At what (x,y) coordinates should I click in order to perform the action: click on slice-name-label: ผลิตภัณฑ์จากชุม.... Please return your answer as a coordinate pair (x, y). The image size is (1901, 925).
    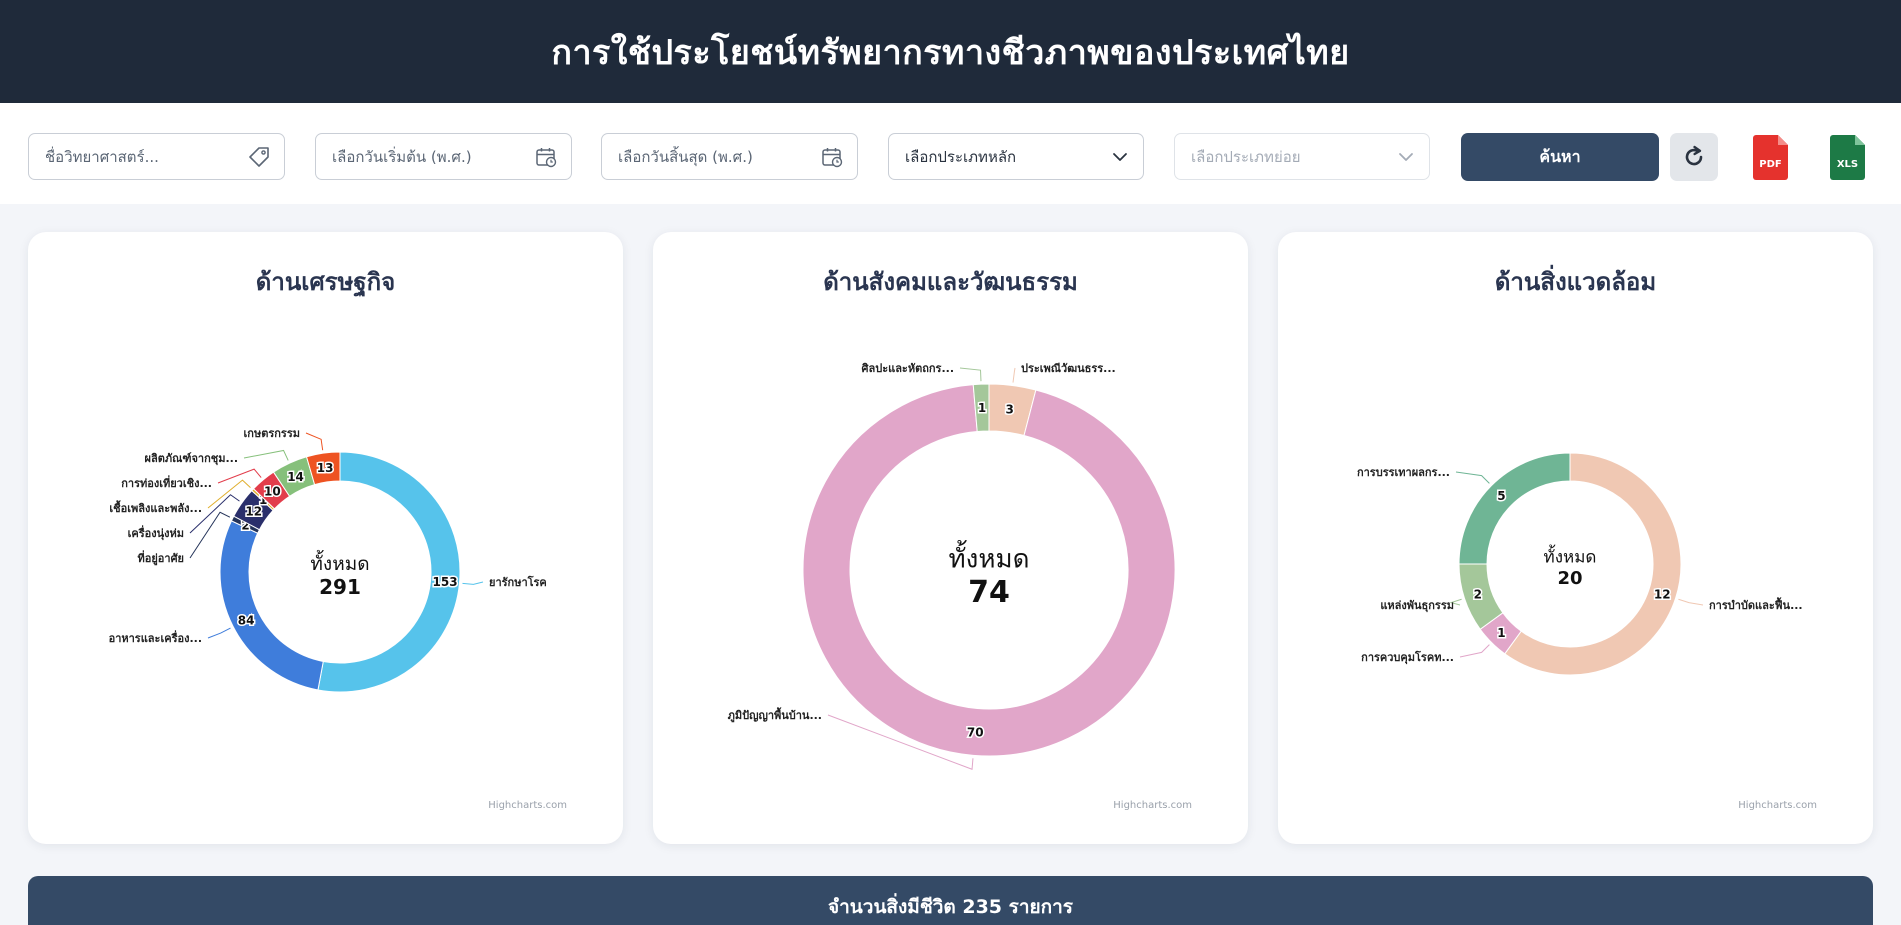
    Looking at the image, I should click on (191, 459).